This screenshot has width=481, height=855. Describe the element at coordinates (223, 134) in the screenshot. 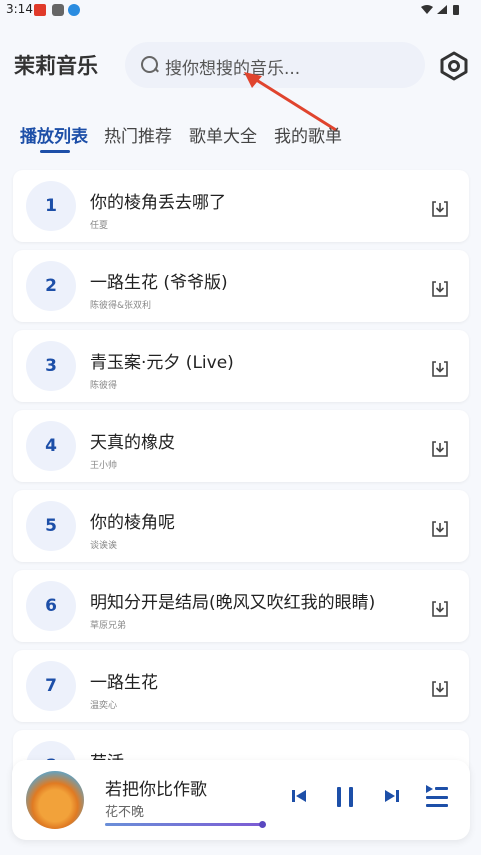

I see `tab-playlist-collection: 歌单大全` at that location.